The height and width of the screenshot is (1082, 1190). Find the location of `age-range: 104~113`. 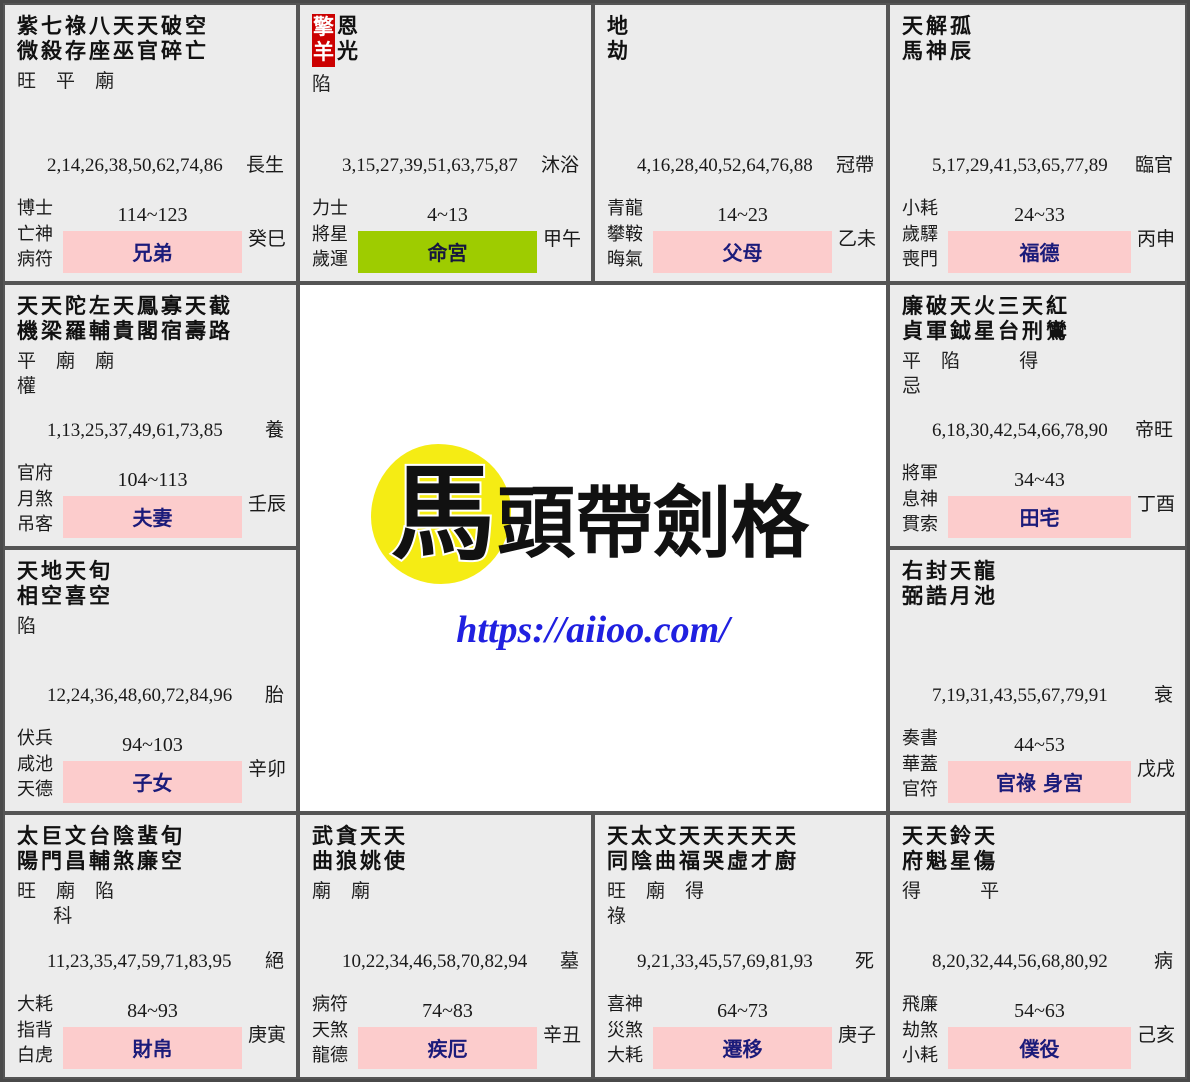

age-range: 104~113 is located at coordinates (152, 480).